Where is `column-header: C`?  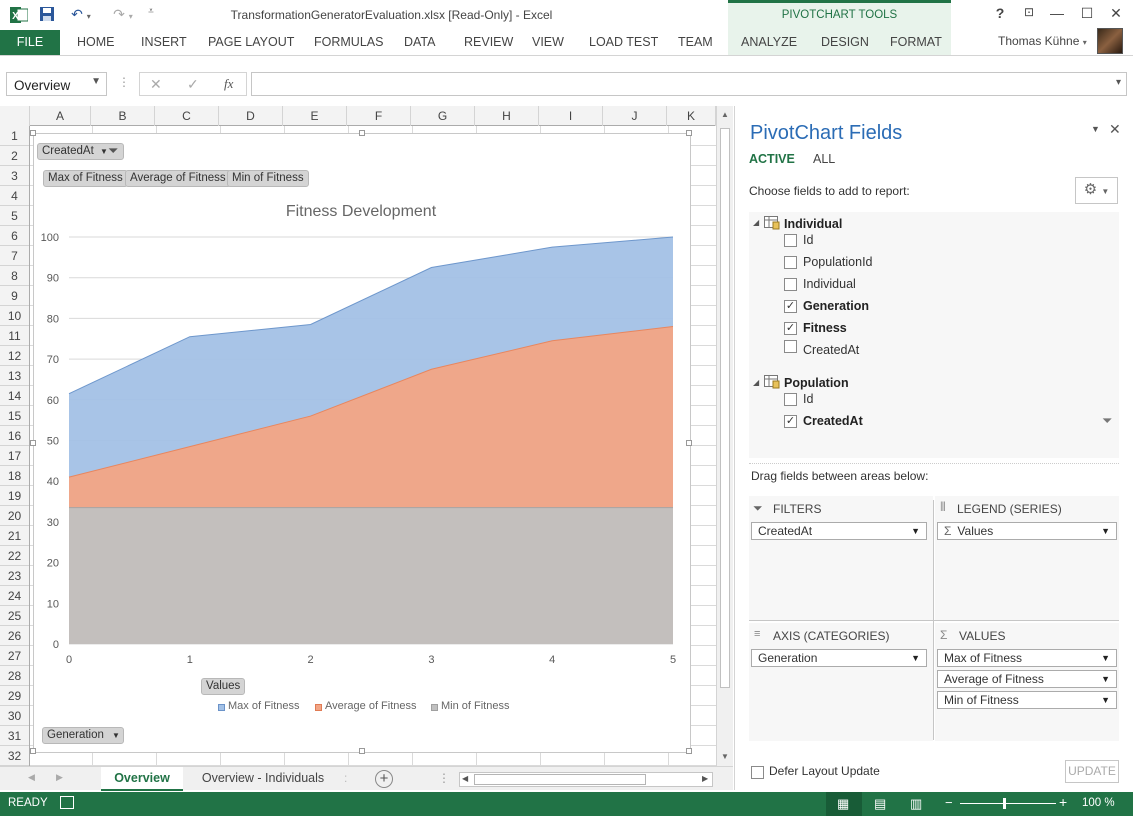 column-header: C is located at coordinates (187, 116).